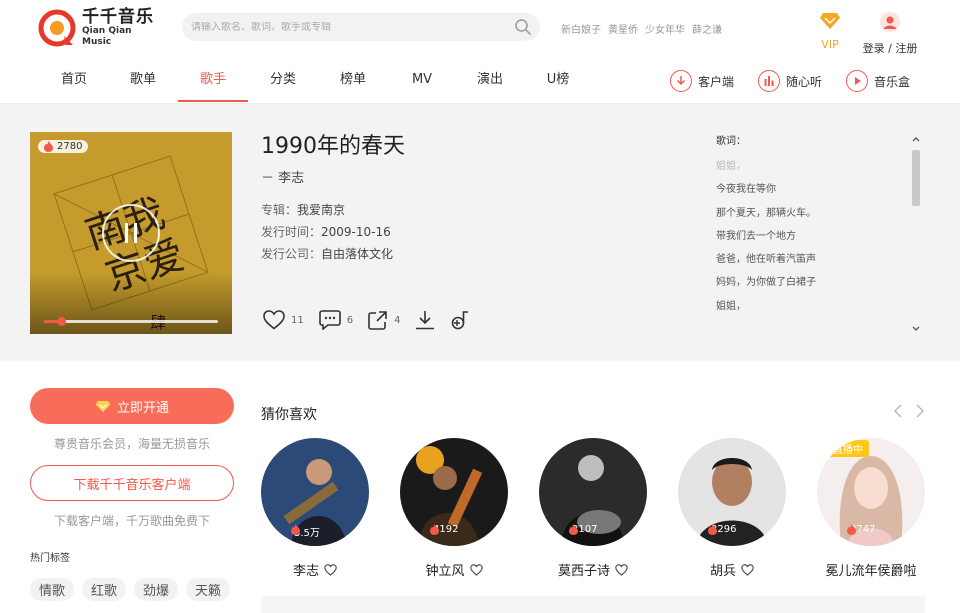  I want to click on tag-chip: 情歌, so click(52, 589).